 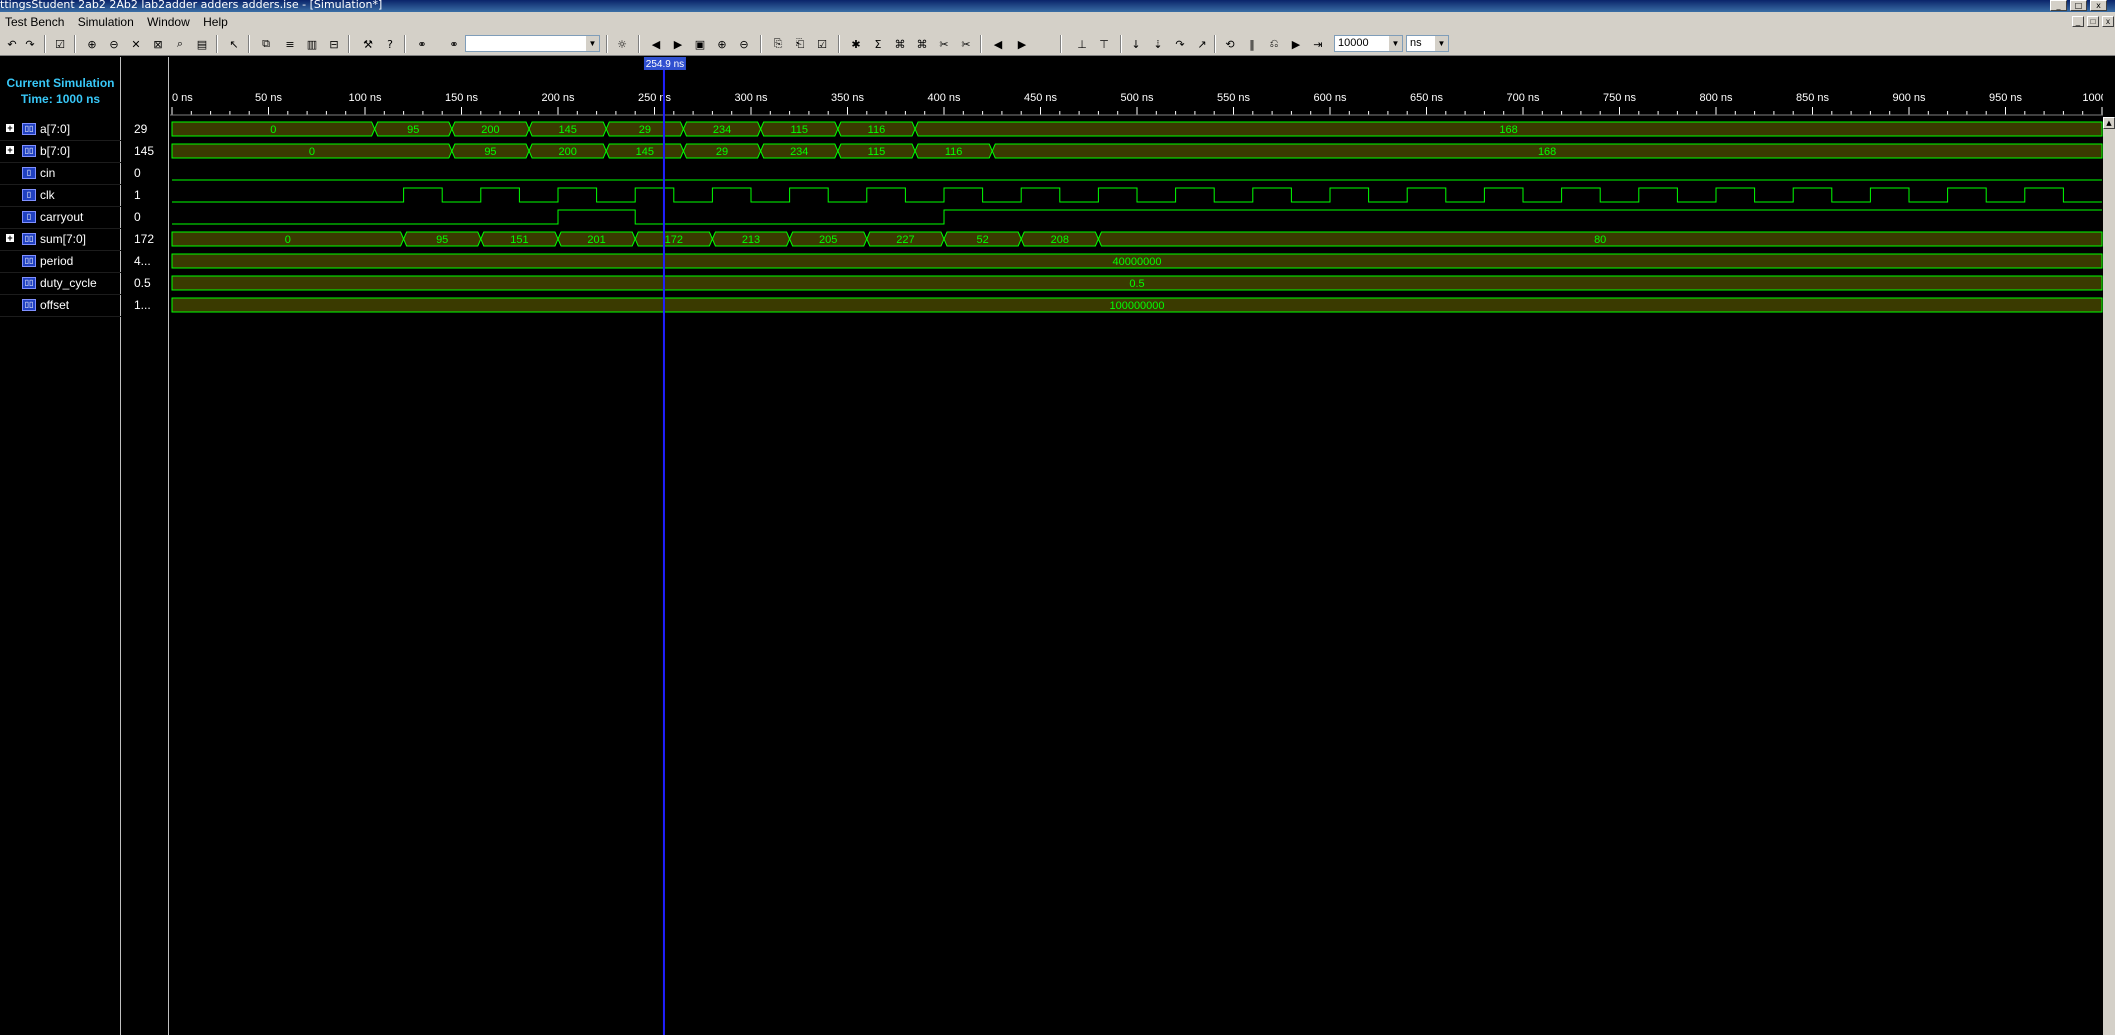 What do you see at coordinates (368, 44) in the screenshot?
I see `properties-icon: ⚒` at bounding box center [368, 44].